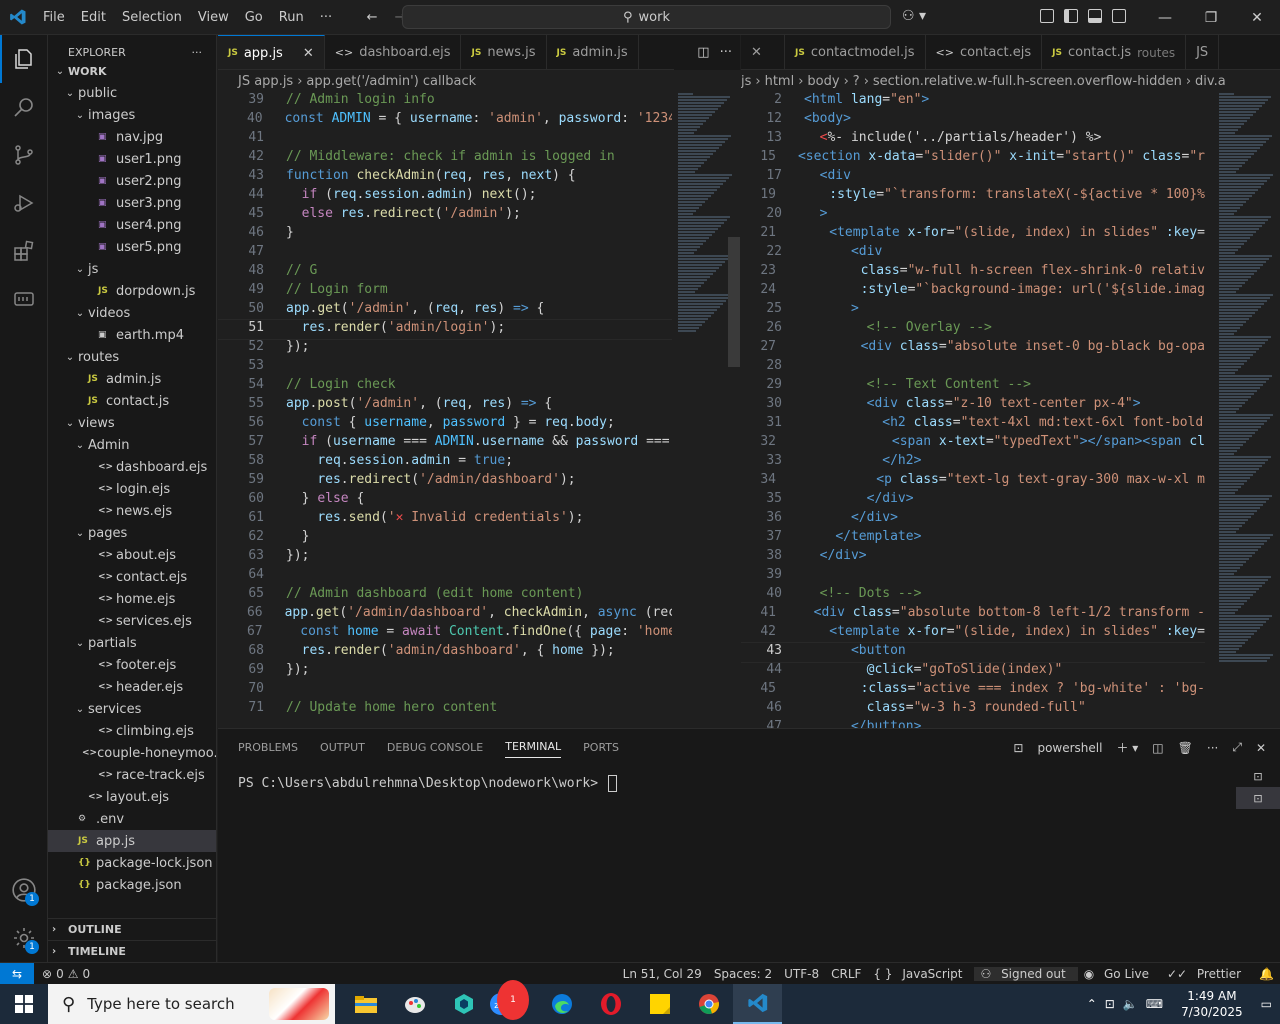 The width and height of the screenshot is (1280, 1024). I want to click on breadcrumb-item: JS app.js, so click(265, 81).